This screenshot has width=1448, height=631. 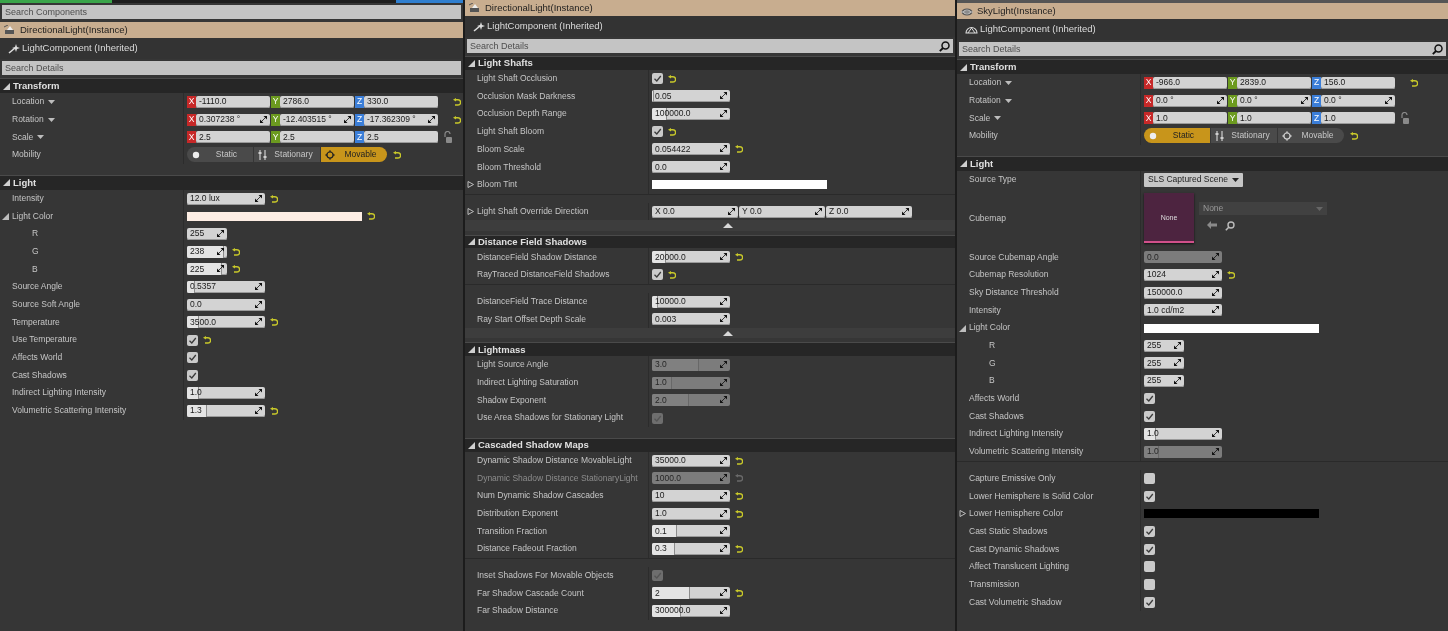 What do you see at coordinates (691, 167) in the screenshot?
I see `number-field: 0.0` at bounding box center [691, 167].